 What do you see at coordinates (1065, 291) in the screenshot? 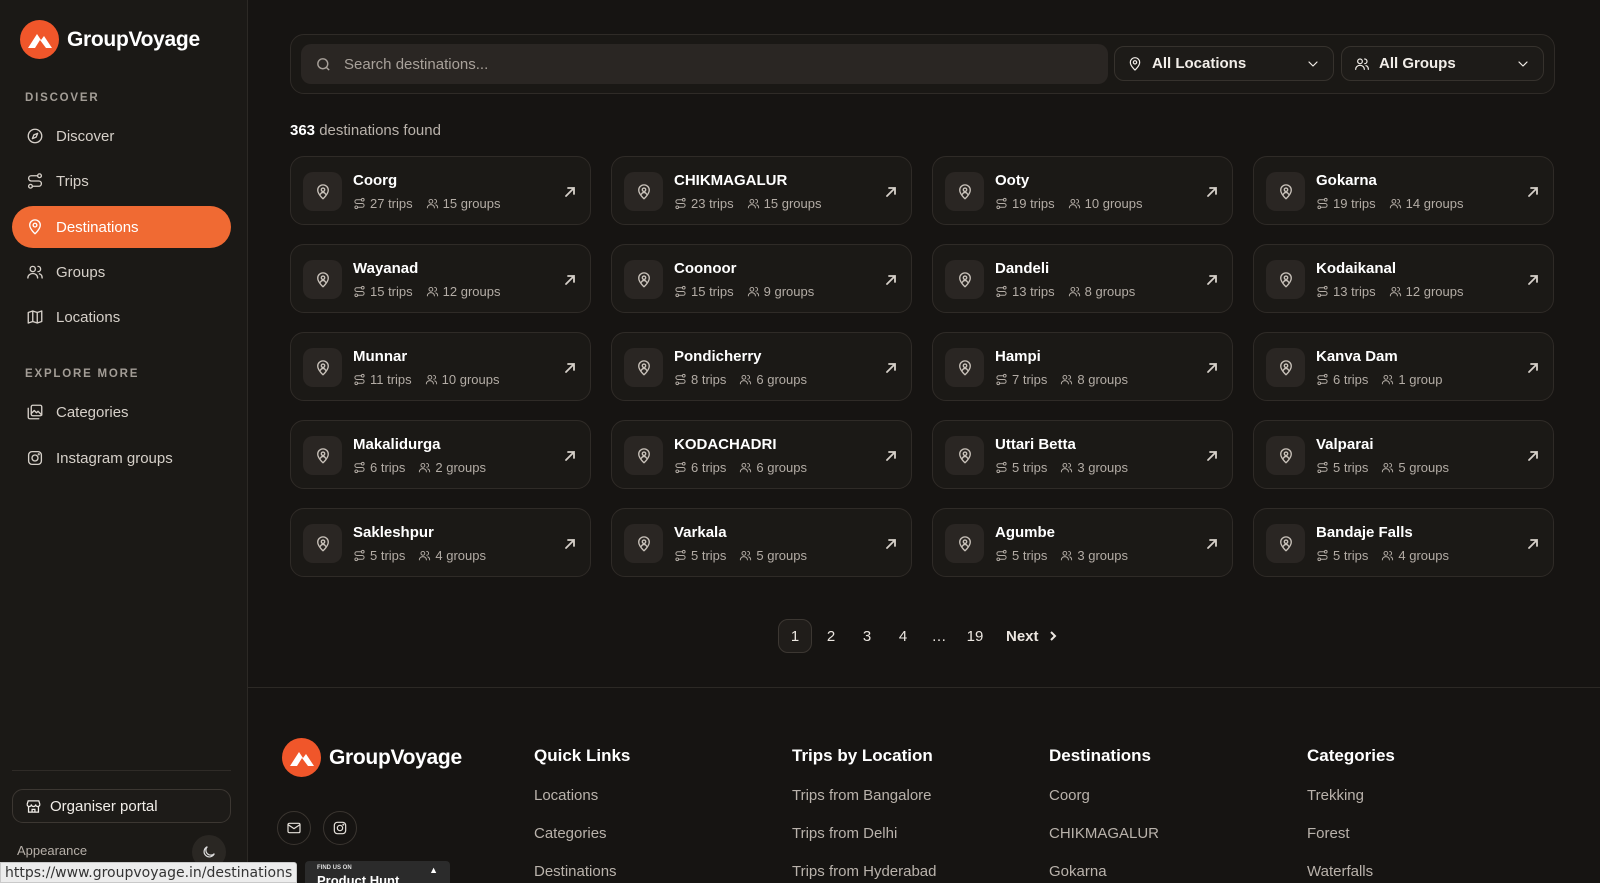
I see `destination-meta: 13 trips 8 groups` at bounding box center [1065, 291].